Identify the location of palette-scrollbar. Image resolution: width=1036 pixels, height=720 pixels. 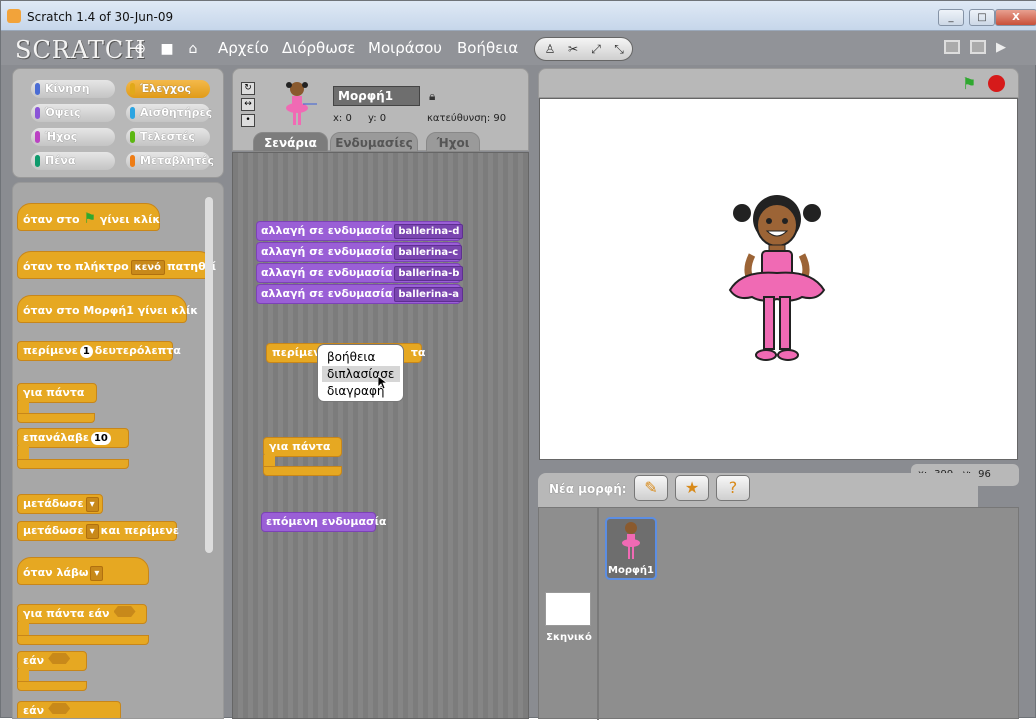
(209, 375).